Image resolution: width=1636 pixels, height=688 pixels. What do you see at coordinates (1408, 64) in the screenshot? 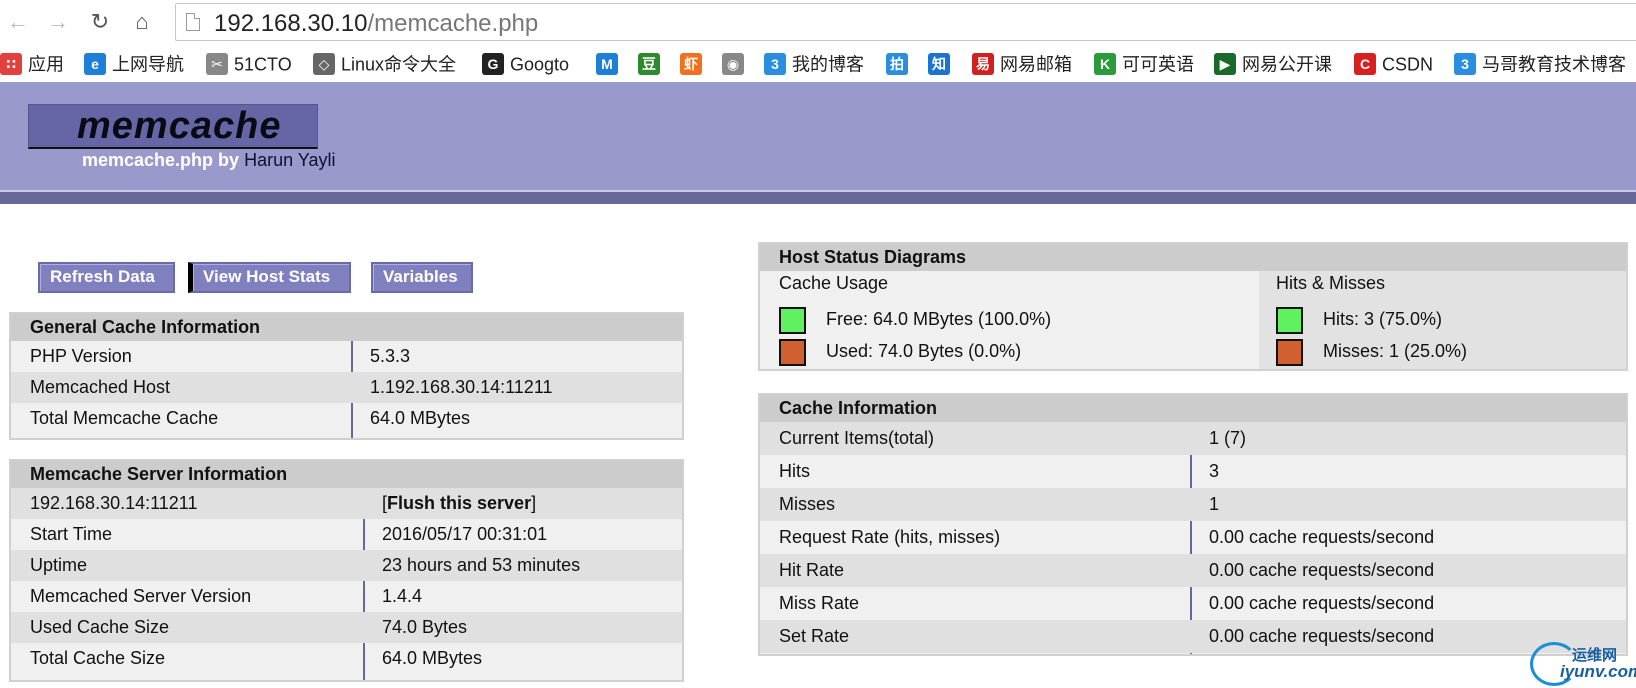
I see `bookmark-label: CSDN` at bounding box center [1408, 64].